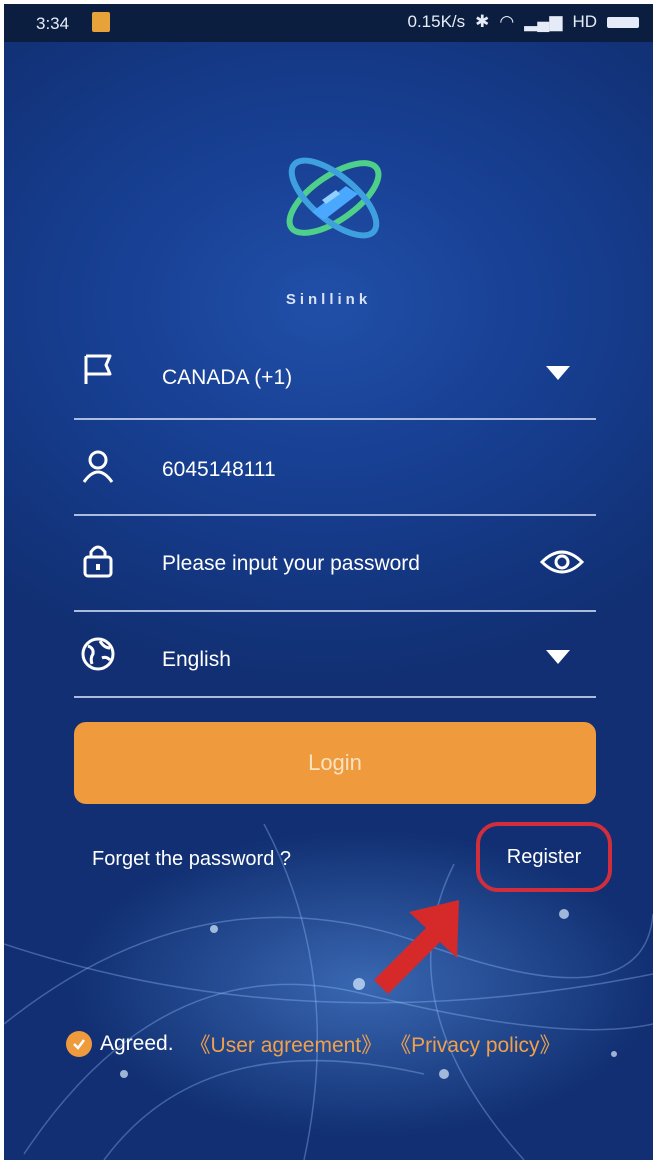  Describe the element at coordinates (98, 561) in the screenshot. I see `lock-icon` at that location.